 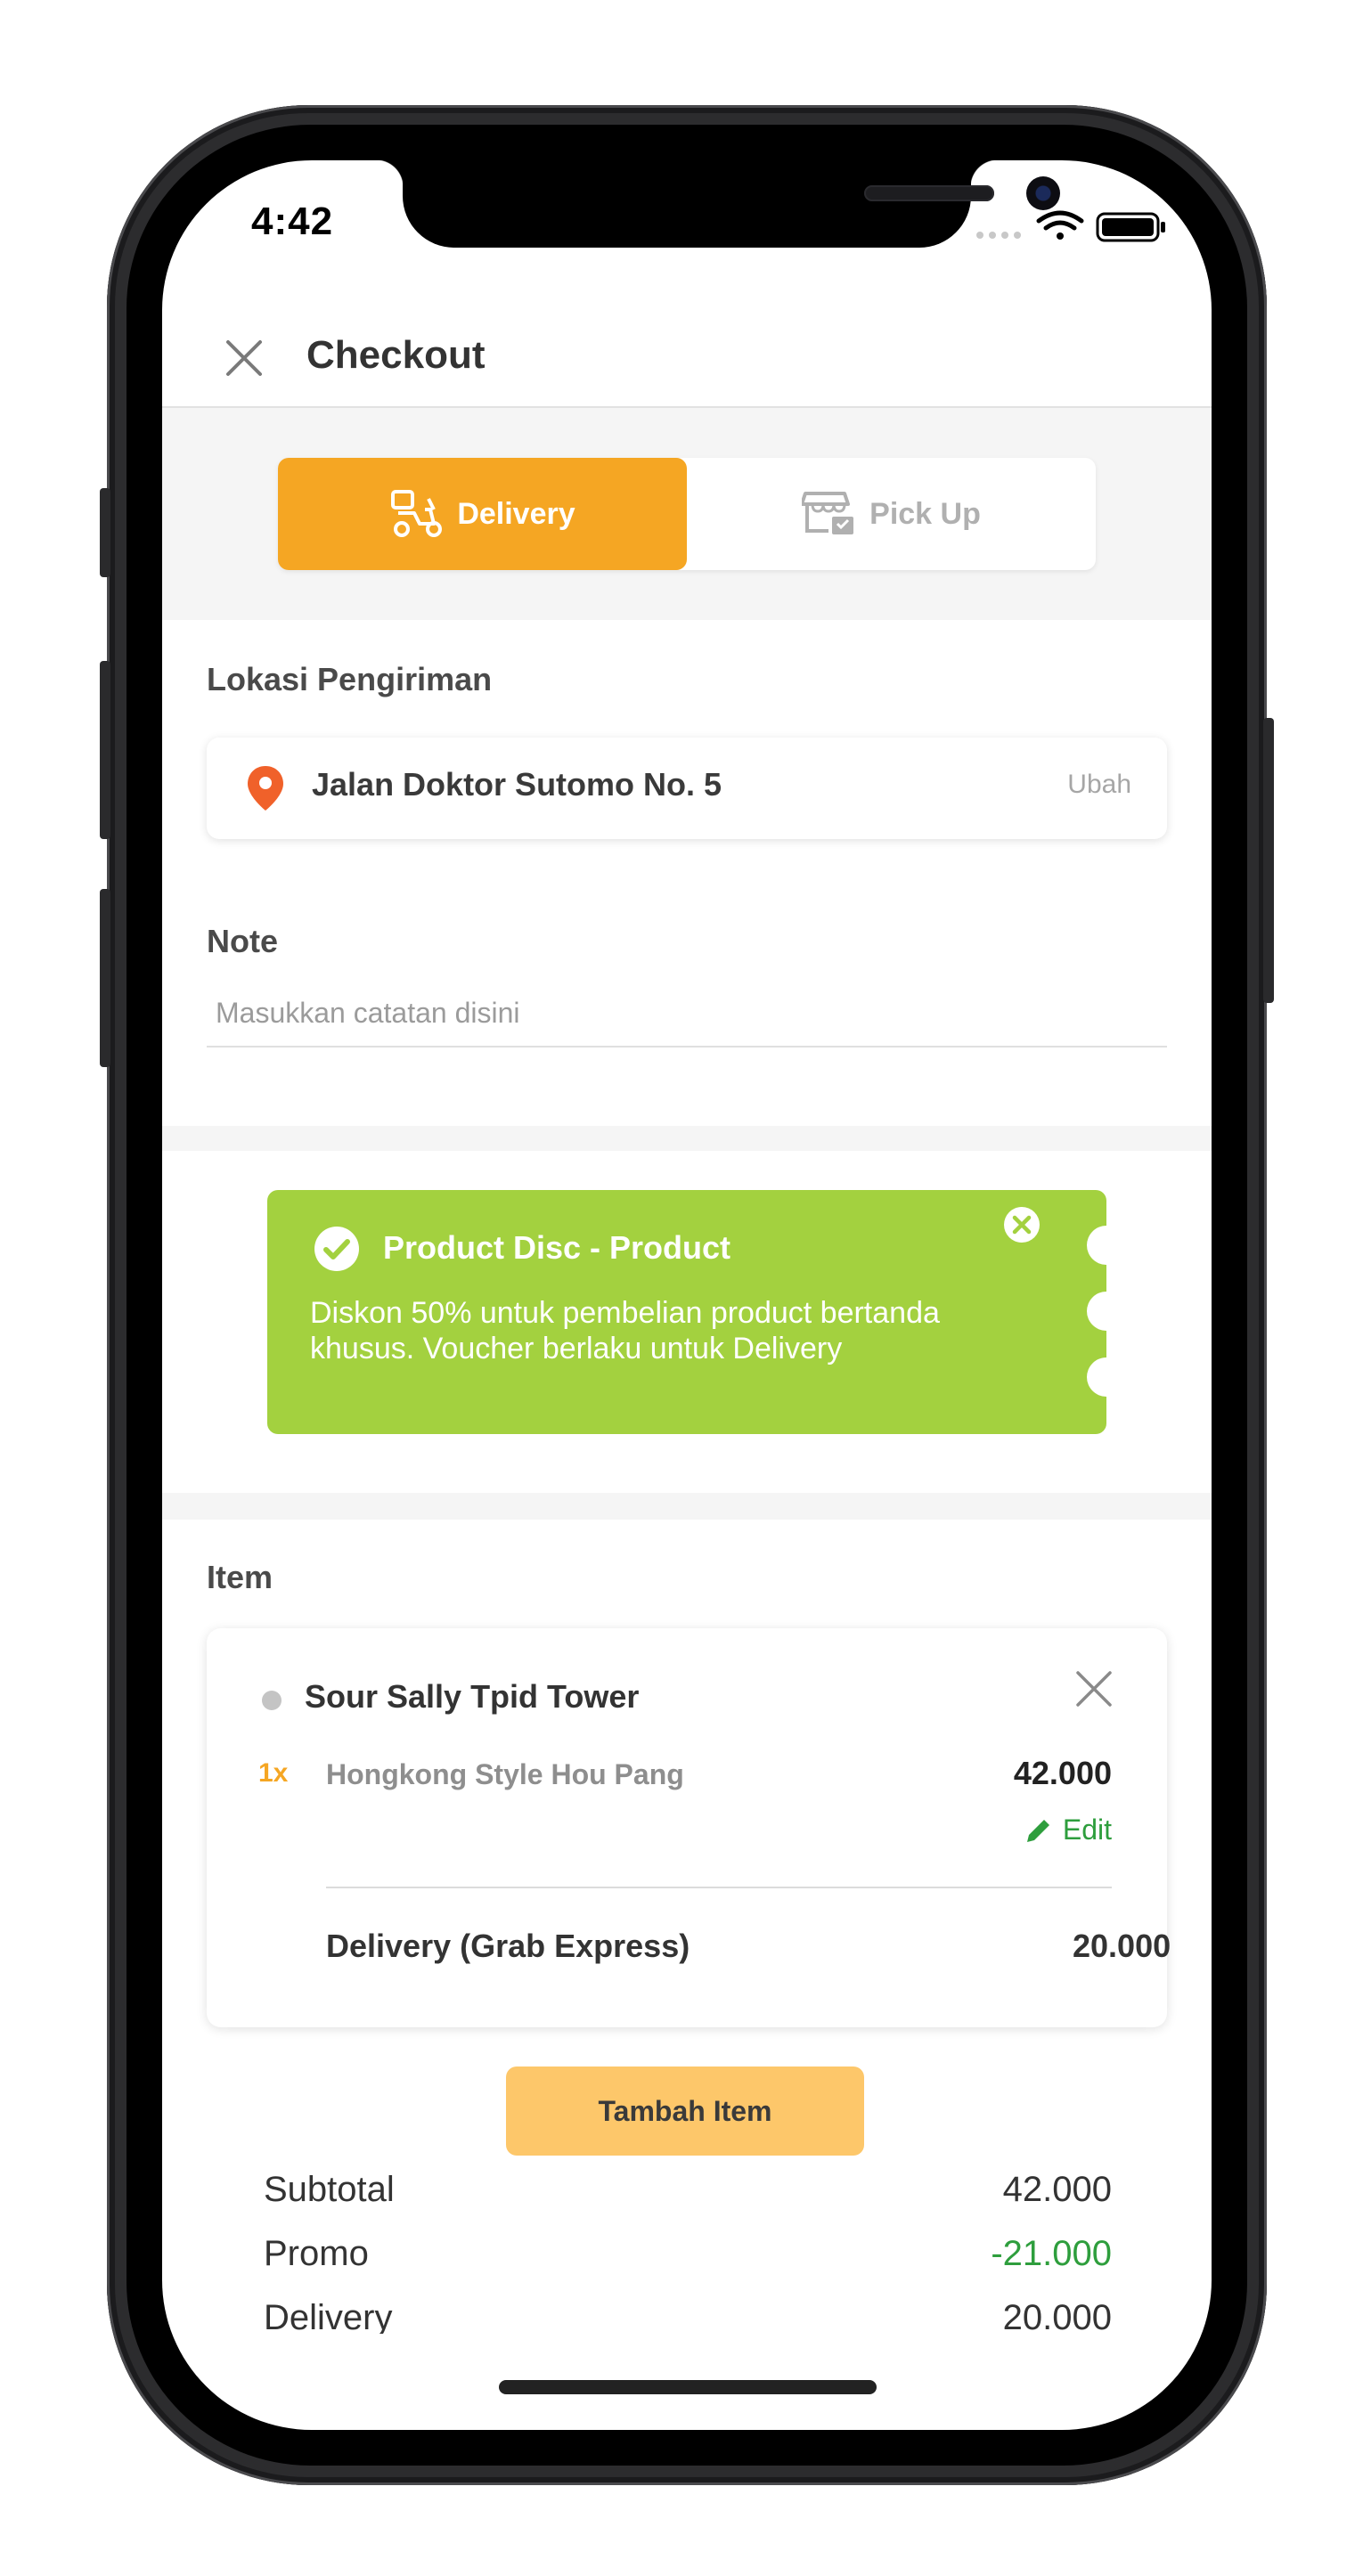 What do you see at coordinates (105, 978) in the screenshot?
I see `volume-down-button` at bounding box center [105, 978].